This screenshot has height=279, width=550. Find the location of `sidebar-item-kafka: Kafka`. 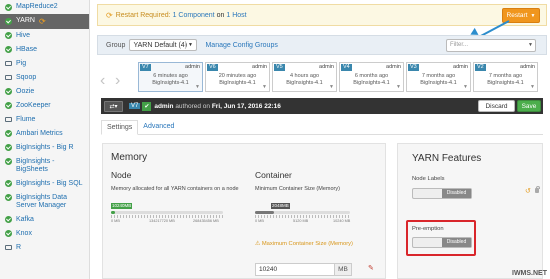

sidebar-item-kafka: Kafka is located at coordinates (44, 220).